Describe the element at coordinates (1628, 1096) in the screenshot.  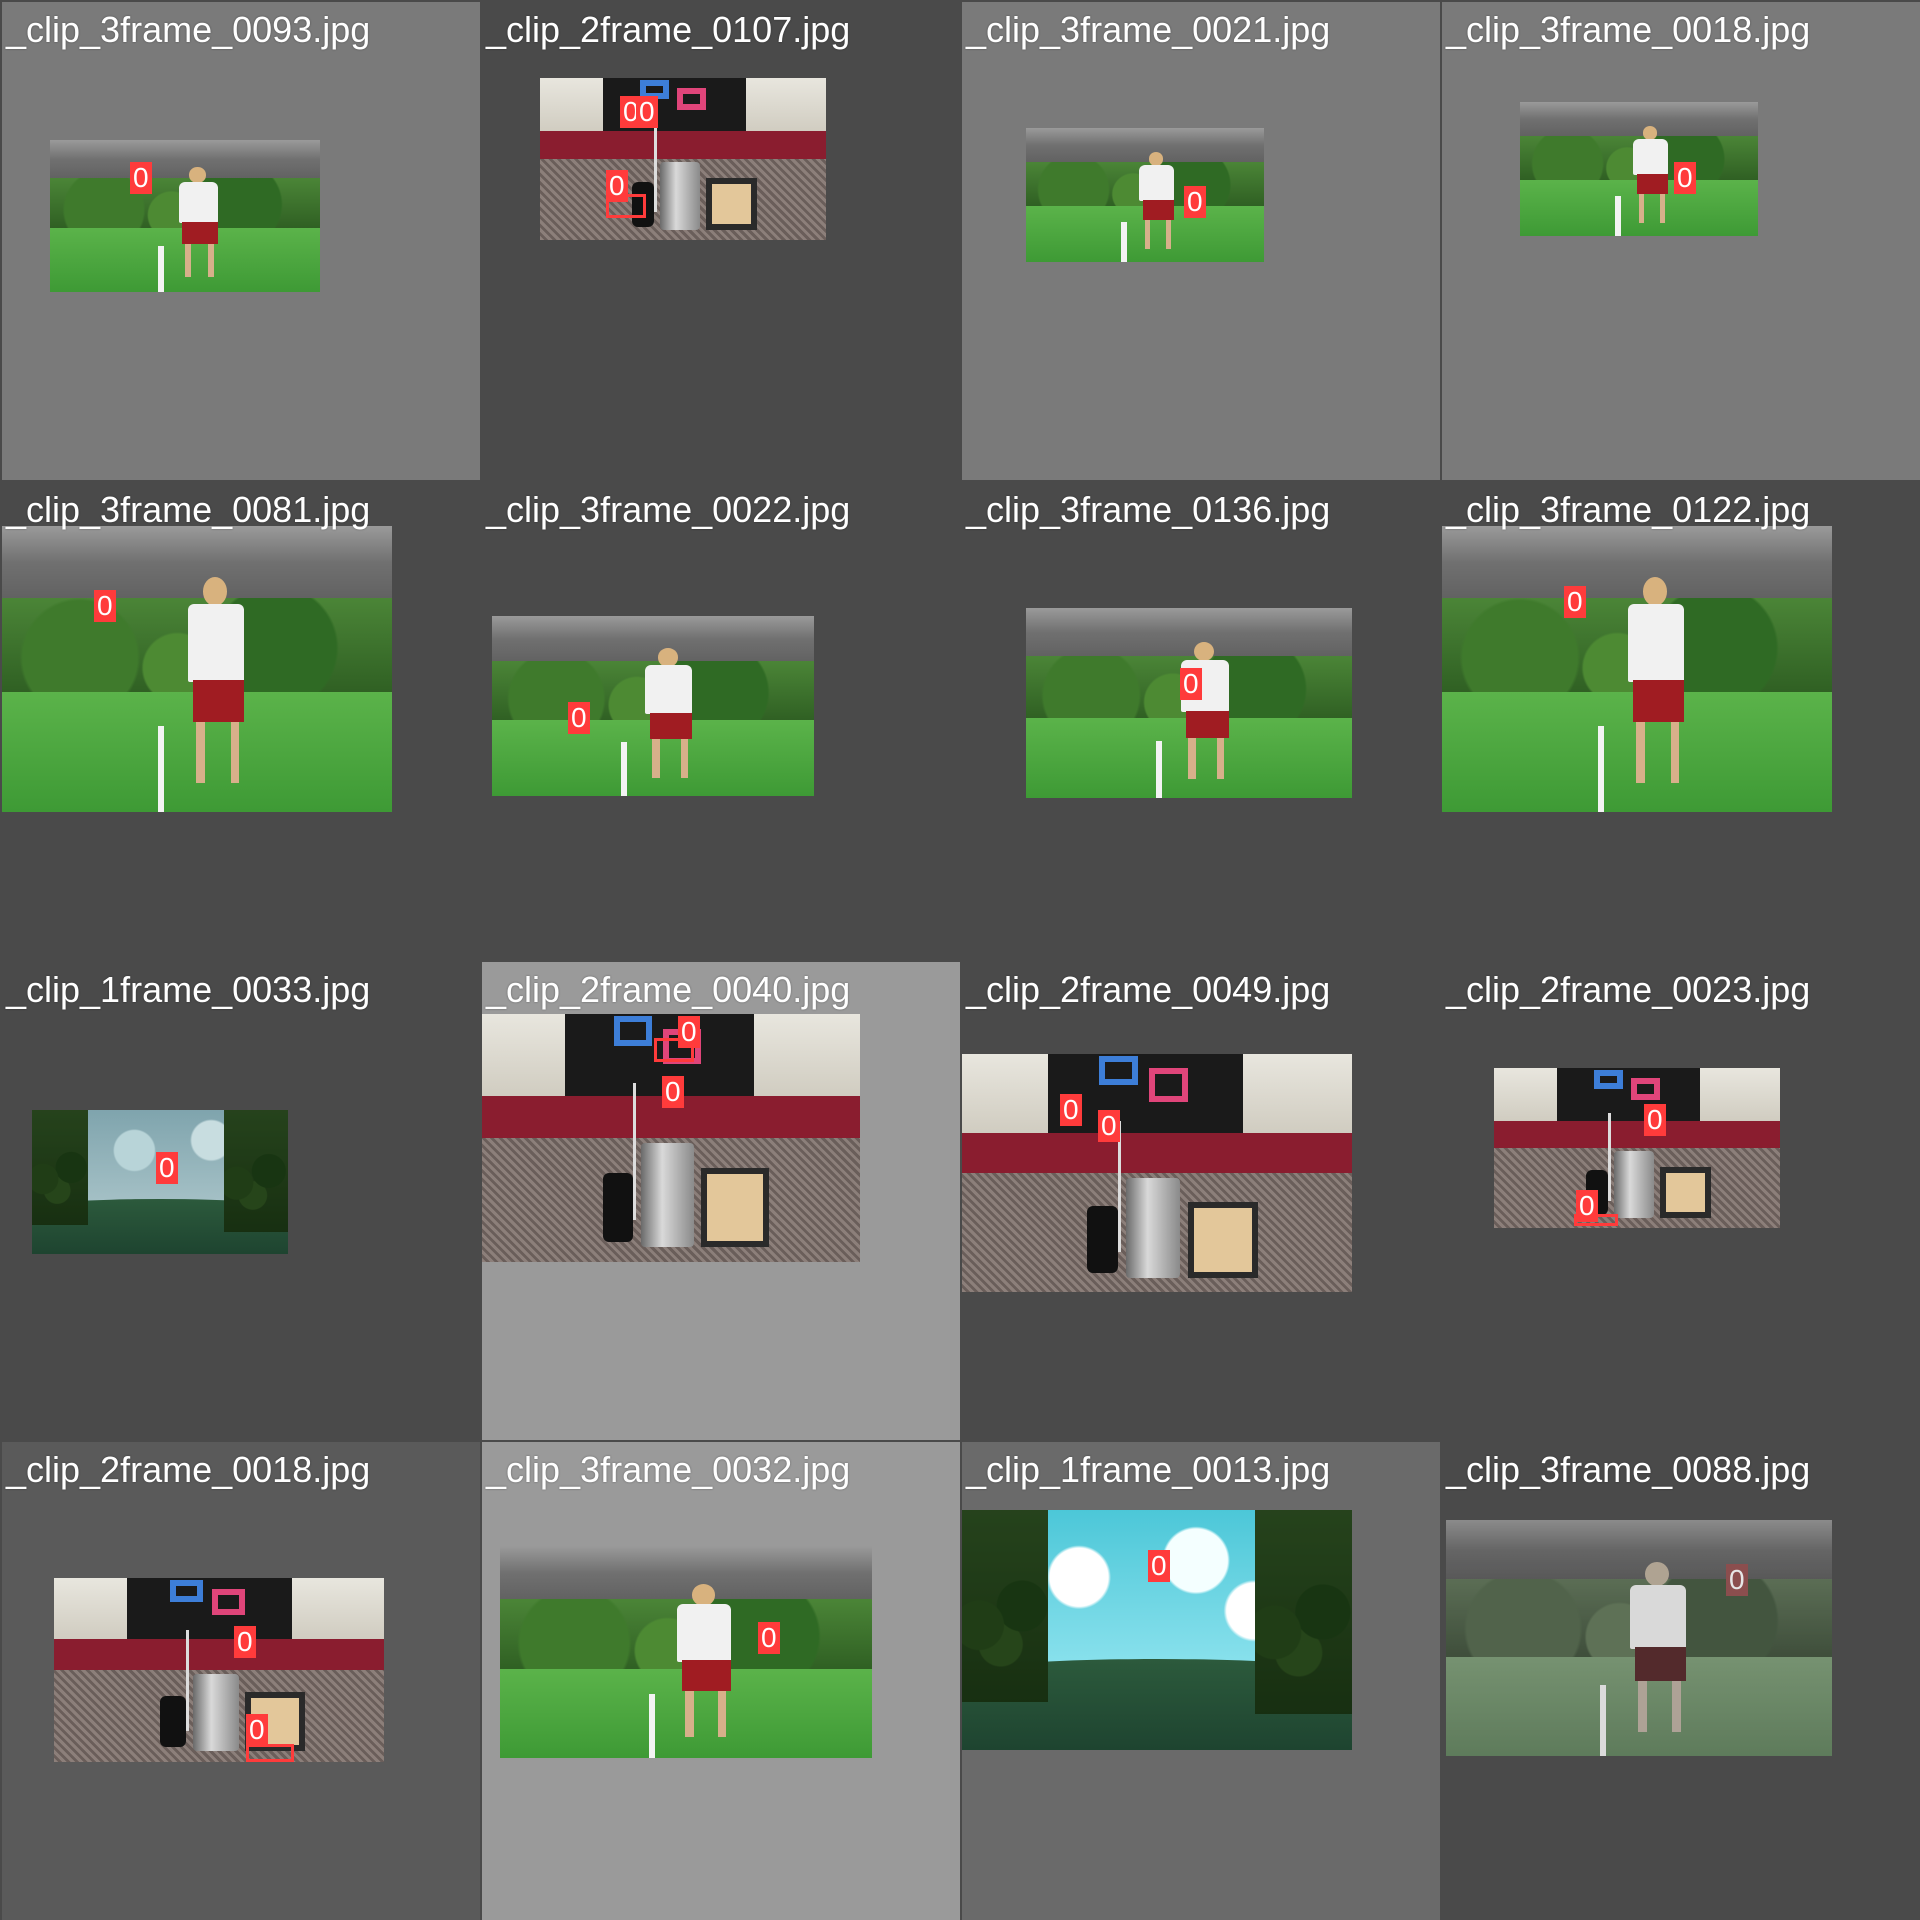
I see `black-curtain` at that location.